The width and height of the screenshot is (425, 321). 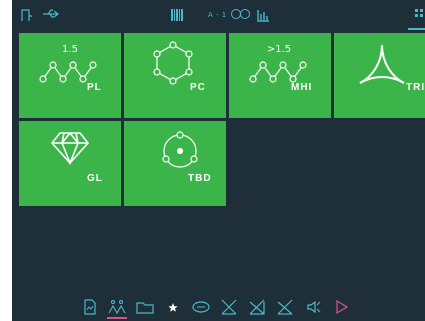 I want to click on tile-gl-code: GL, so click(x=95, y=178).